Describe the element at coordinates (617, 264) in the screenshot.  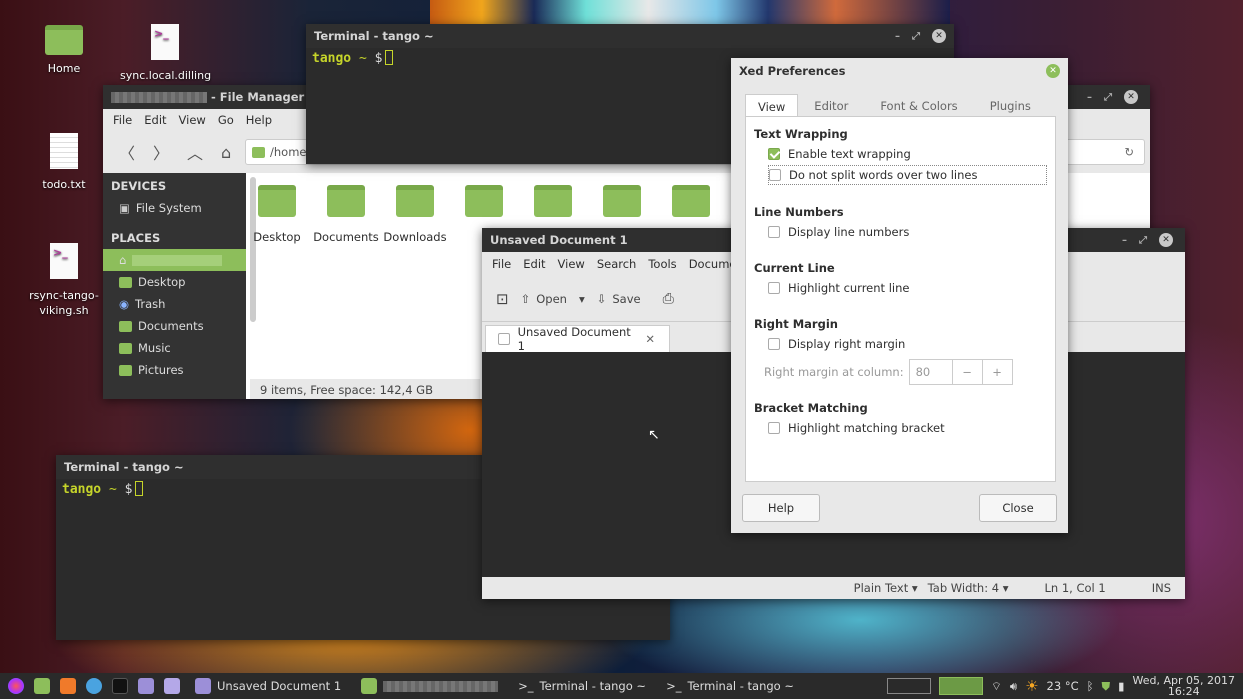
I see `menu-search: Search` at that location.